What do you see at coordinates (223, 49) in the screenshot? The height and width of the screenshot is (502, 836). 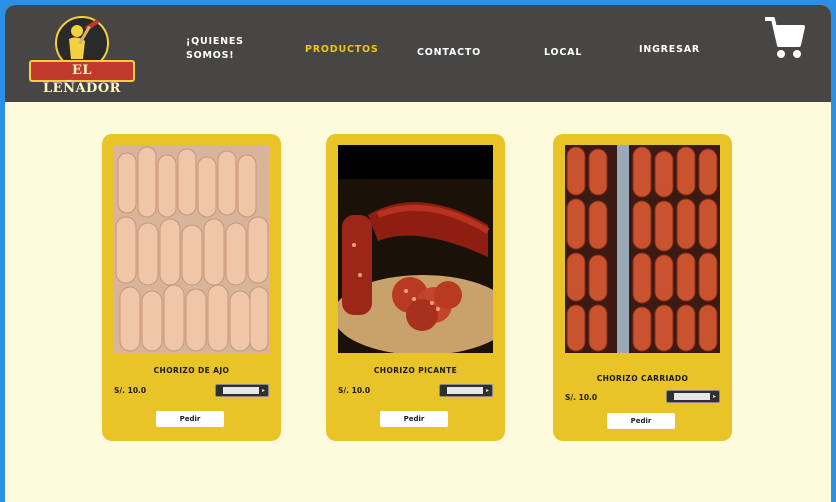 I see `nav-item-quienes-somos: ¡QUIENES SOMOS!` at bounding box center [223, 49].